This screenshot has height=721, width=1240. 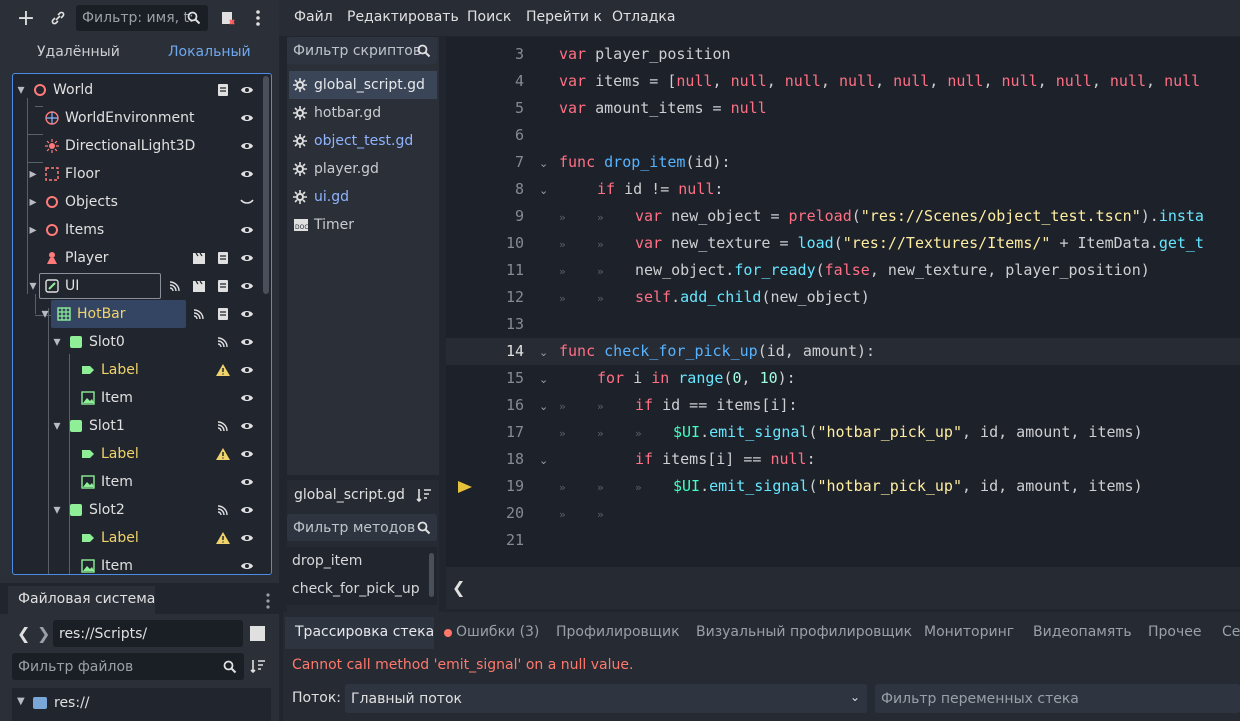 I want to click on tree-row: DirectionalLight3D, so click(x=142, y=146).